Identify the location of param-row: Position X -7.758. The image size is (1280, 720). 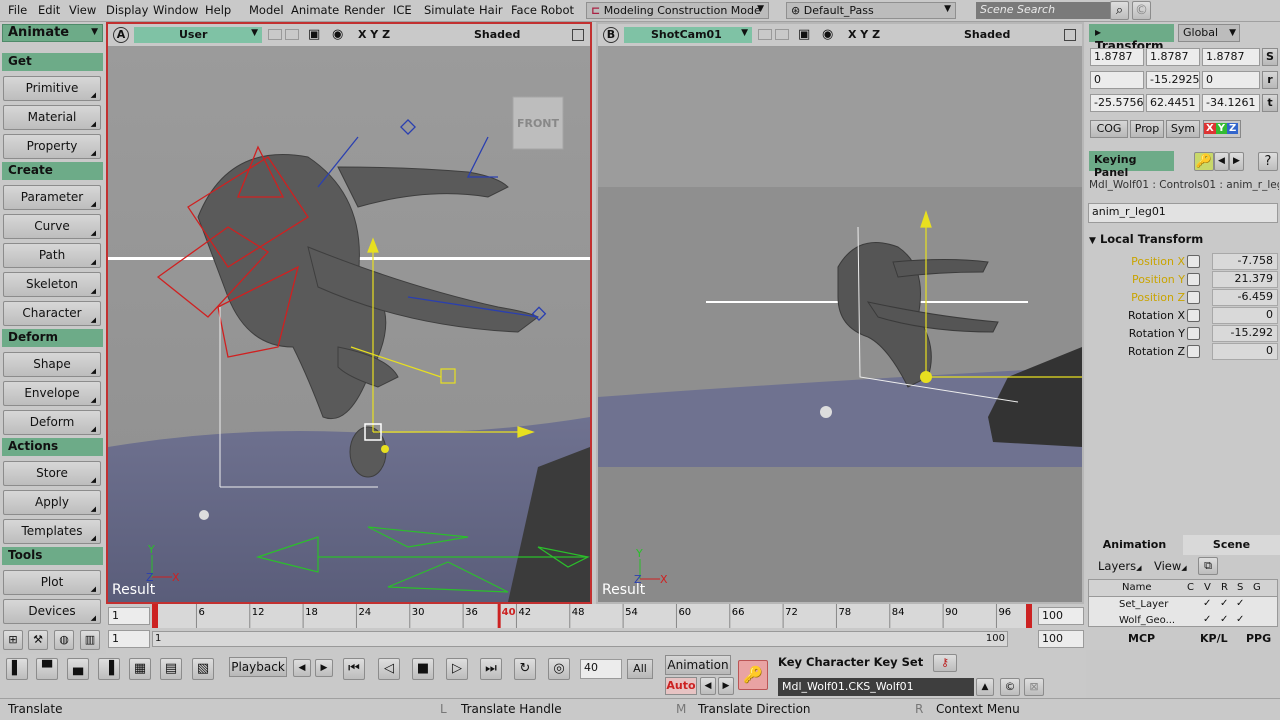
(1183, 262).